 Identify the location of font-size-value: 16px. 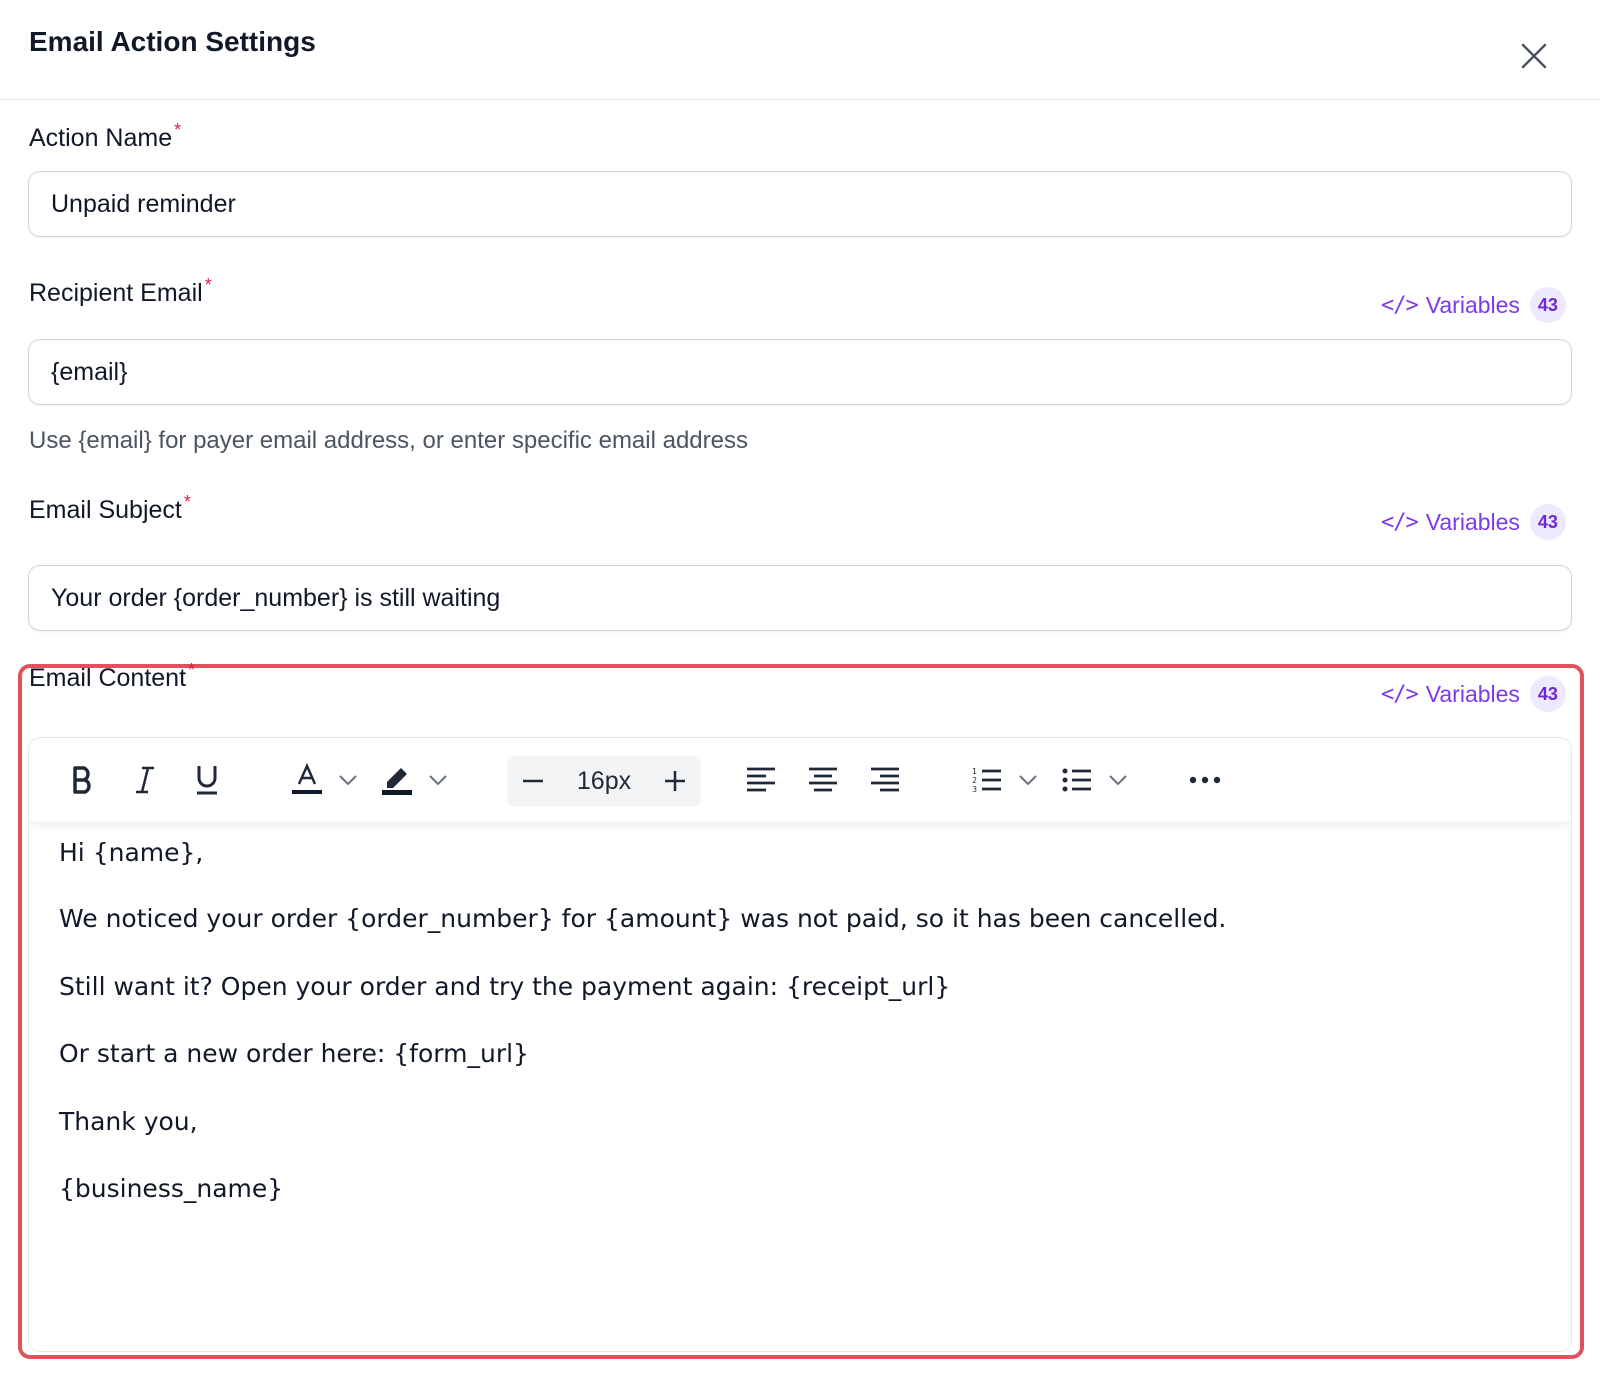
(604, 781).